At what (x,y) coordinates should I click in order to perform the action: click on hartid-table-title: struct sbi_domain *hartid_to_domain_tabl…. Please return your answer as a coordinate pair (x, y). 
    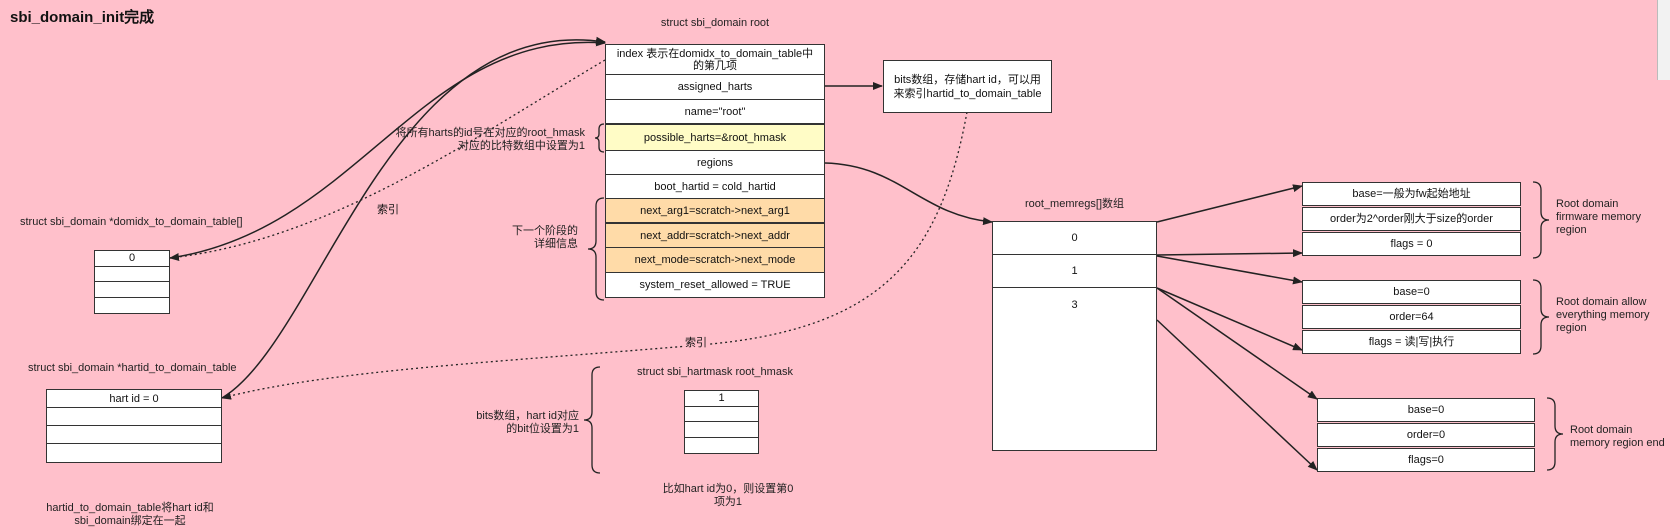
    Looking at the image, I should click on (132, 368).